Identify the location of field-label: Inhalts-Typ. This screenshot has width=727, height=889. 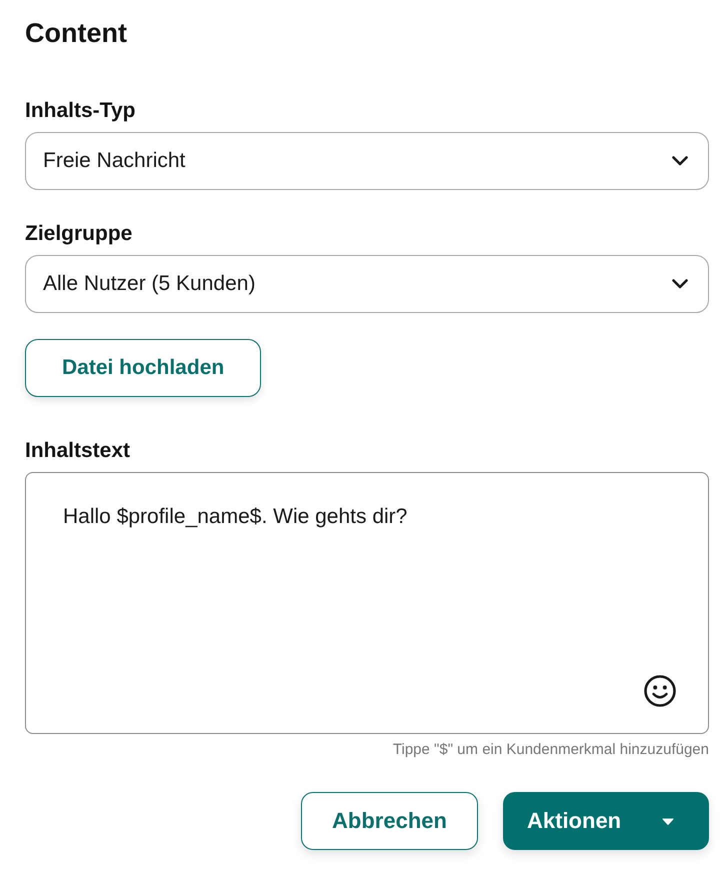
(80, 111).